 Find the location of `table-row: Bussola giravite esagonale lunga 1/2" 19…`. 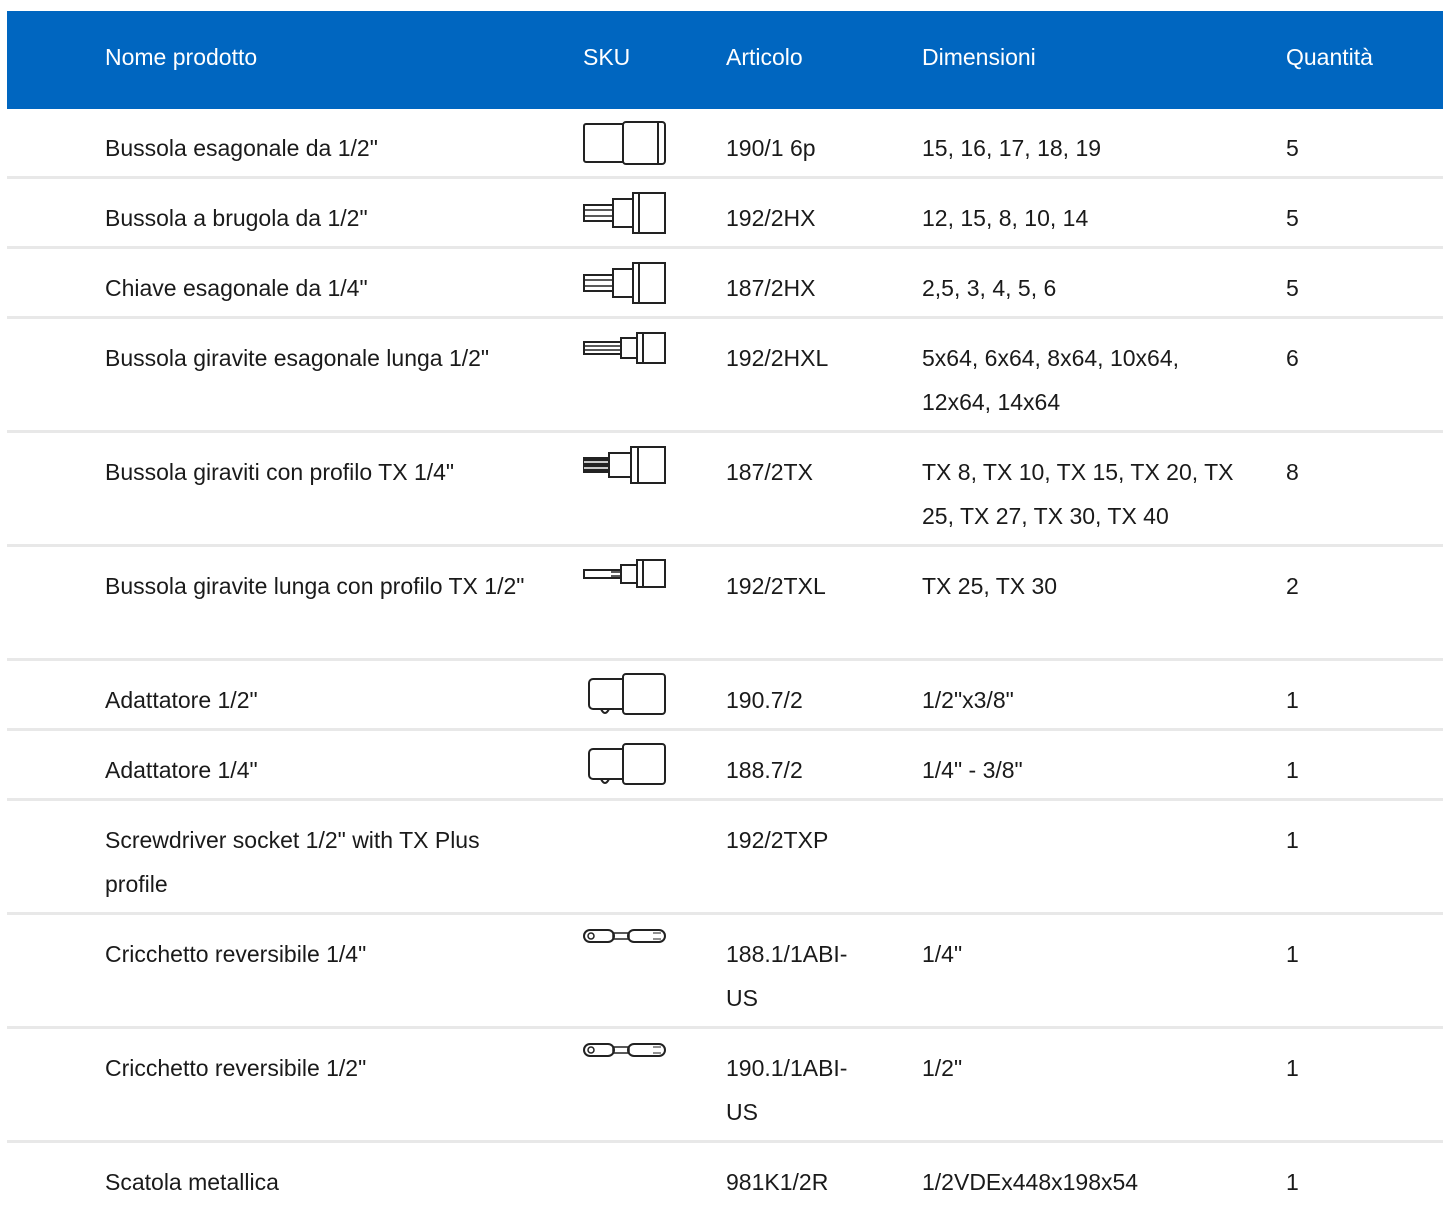

table-row: Bussola giravite esagonale lunga 1/2" 19… is located at coordinates (725, 376).